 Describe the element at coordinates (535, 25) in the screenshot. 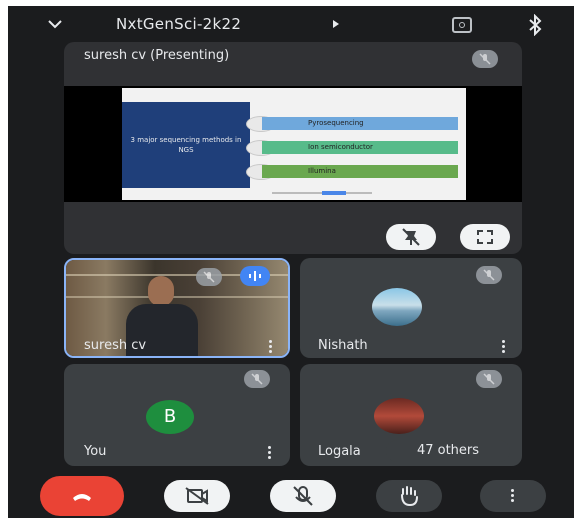

I see `bluetooth-icon` at that location.